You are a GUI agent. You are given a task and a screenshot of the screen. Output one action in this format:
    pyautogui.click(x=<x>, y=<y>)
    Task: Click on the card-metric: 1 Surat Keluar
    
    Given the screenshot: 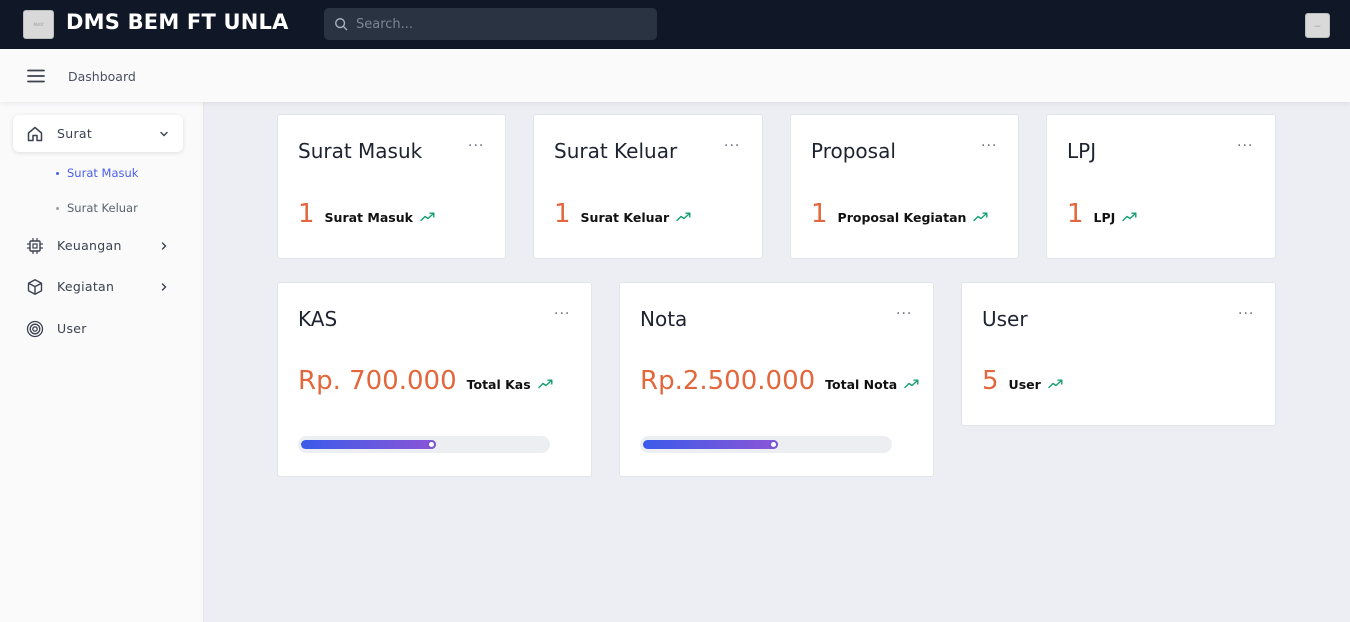 What is the action you would take?
    pyautogui.click(x=622, y=214)
    